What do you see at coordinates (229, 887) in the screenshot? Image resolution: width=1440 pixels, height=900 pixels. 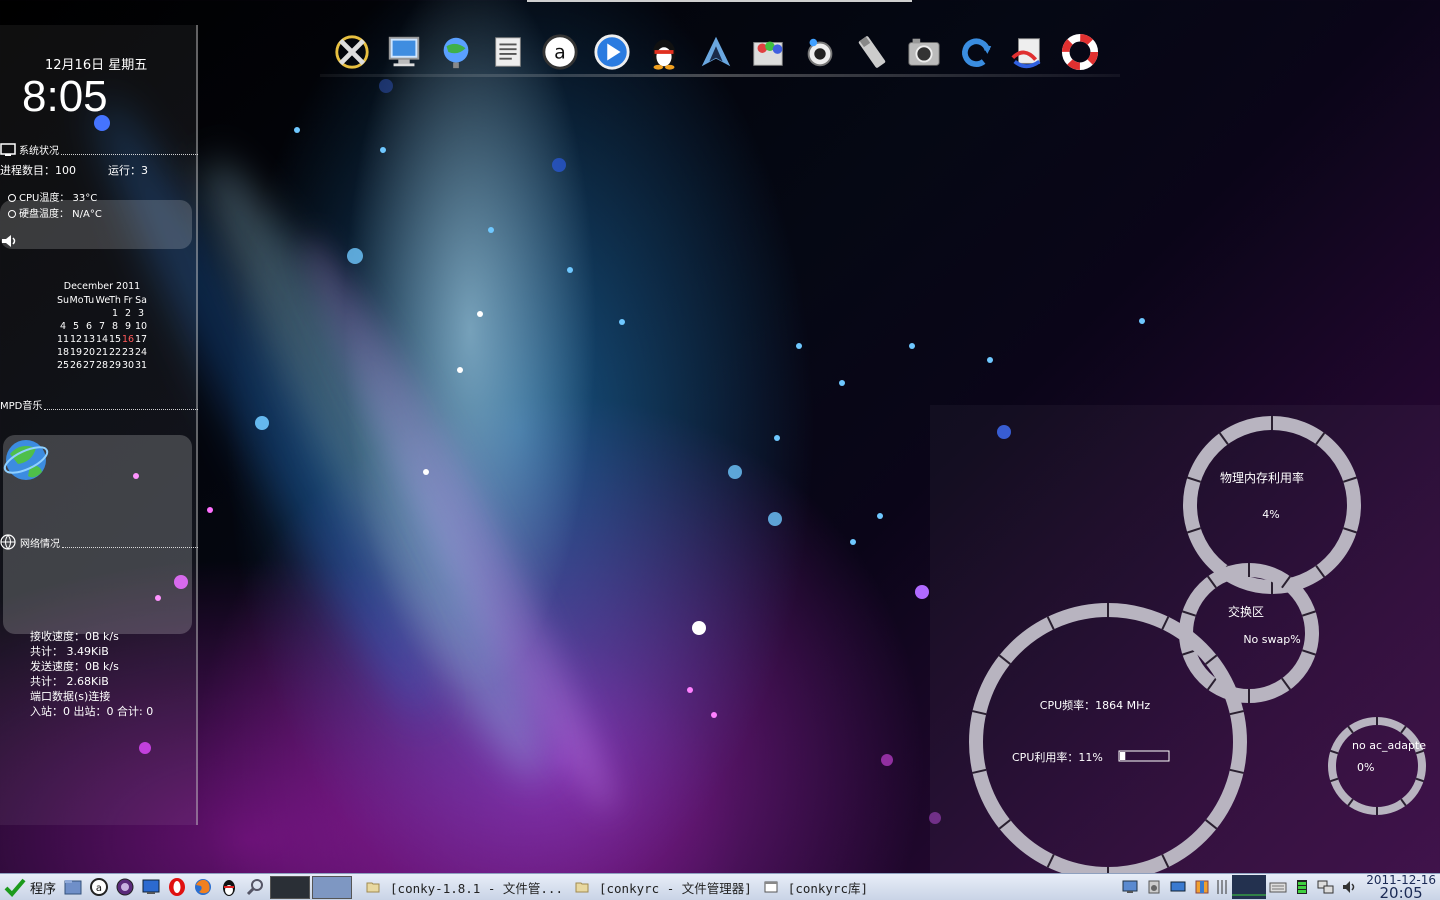 I see `qq-icon` at bounding box center [229, 887].